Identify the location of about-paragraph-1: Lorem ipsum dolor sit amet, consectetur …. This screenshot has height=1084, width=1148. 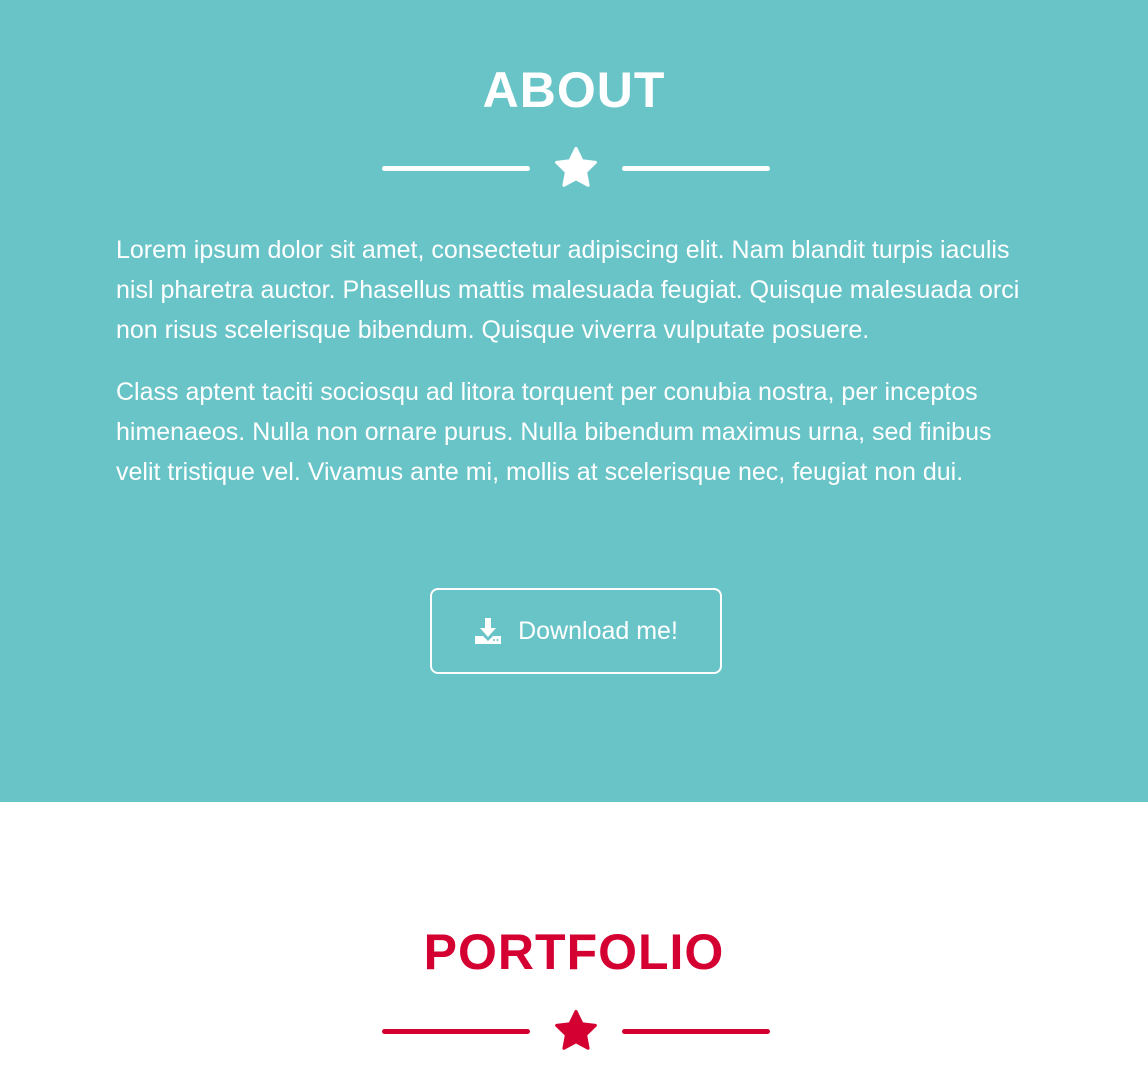
(568, 290).